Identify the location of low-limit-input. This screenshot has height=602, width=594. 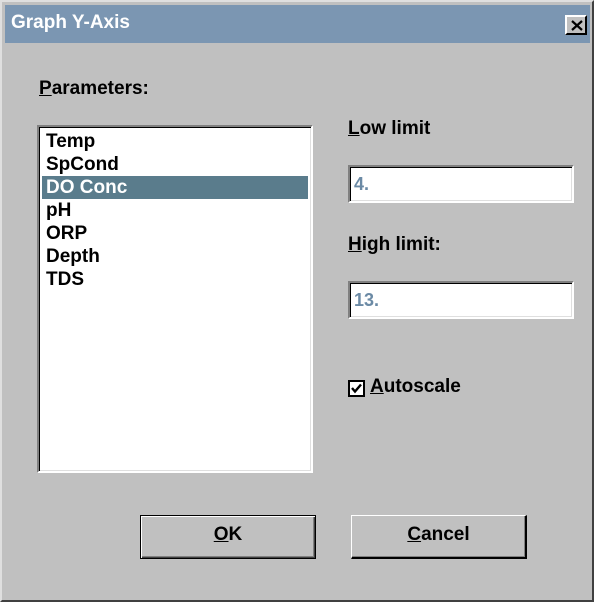
(458, 184).